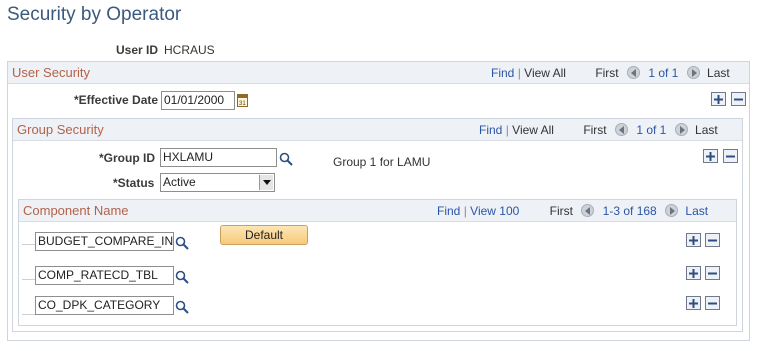  What do you see at coordinates (116, 100) in the screenshot?
I see `effective-date-label: *Effective Date` at bounding box center [116, 100].